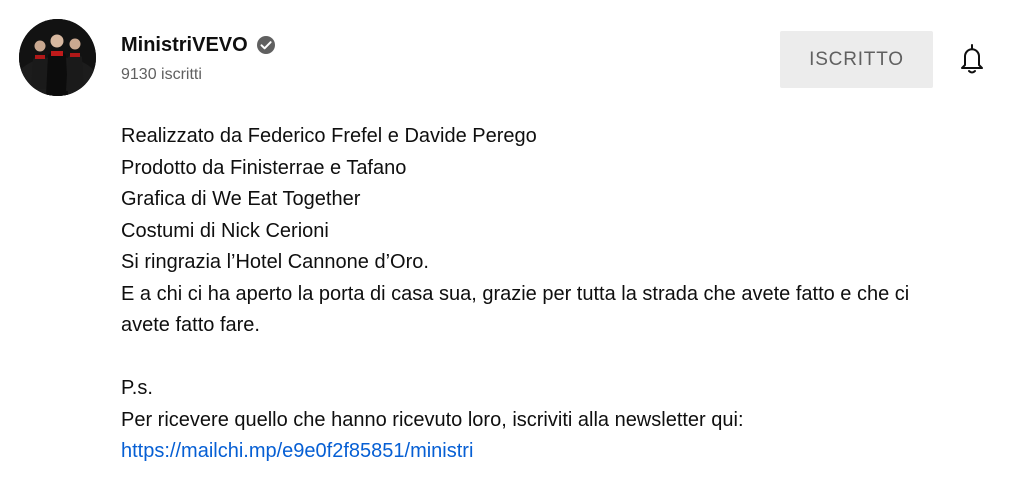 This screenshot has width=1024, height=493. Describe the element at coordinates (184, 45) in the screenshot. I see `channel-name-text: MinistriVEVO` at that location.